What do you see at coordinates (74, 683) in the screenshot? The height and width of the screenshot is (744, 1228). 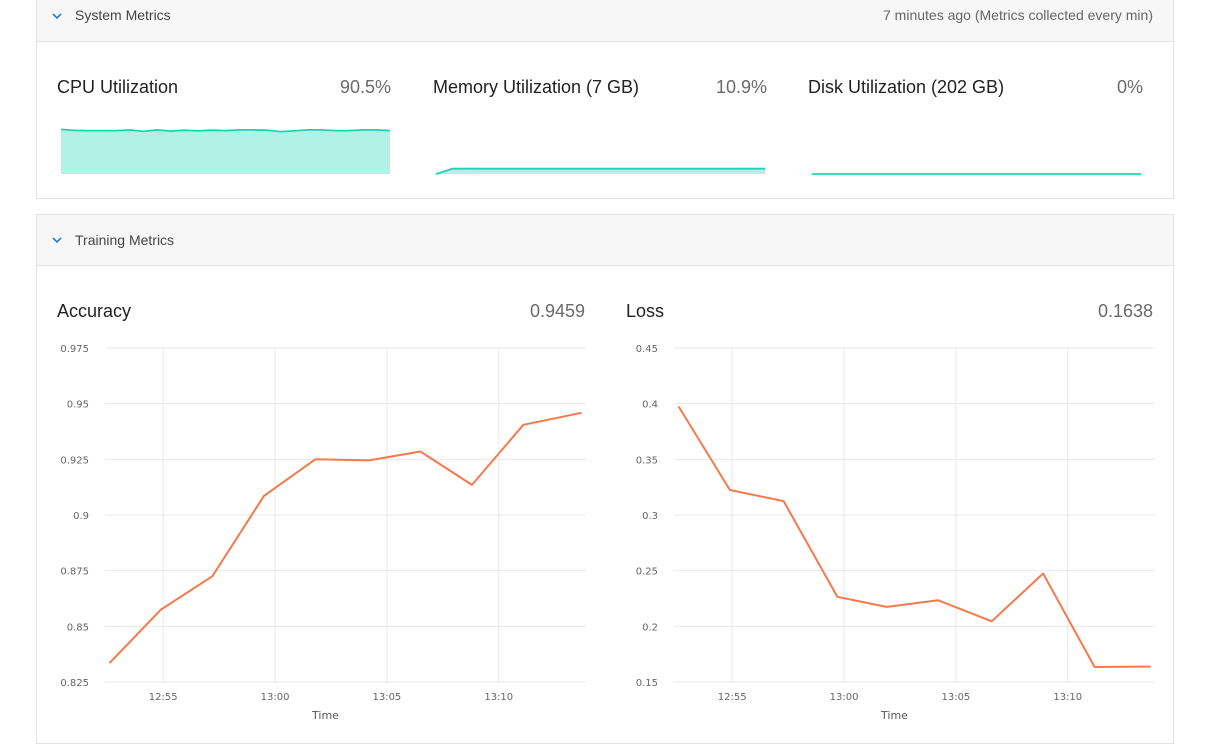 I see `y-tick-label: 0.825` at bounding box center [74, 683].